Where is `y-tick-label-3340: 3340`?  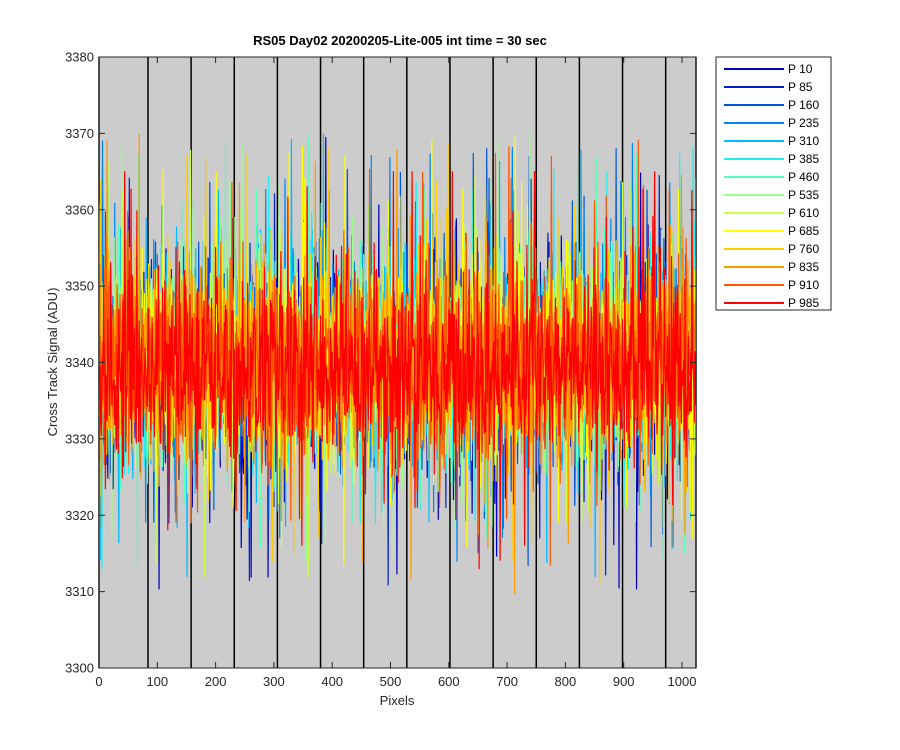
y-tick-label-3340: 3340 is located at coordinates (79, 362).